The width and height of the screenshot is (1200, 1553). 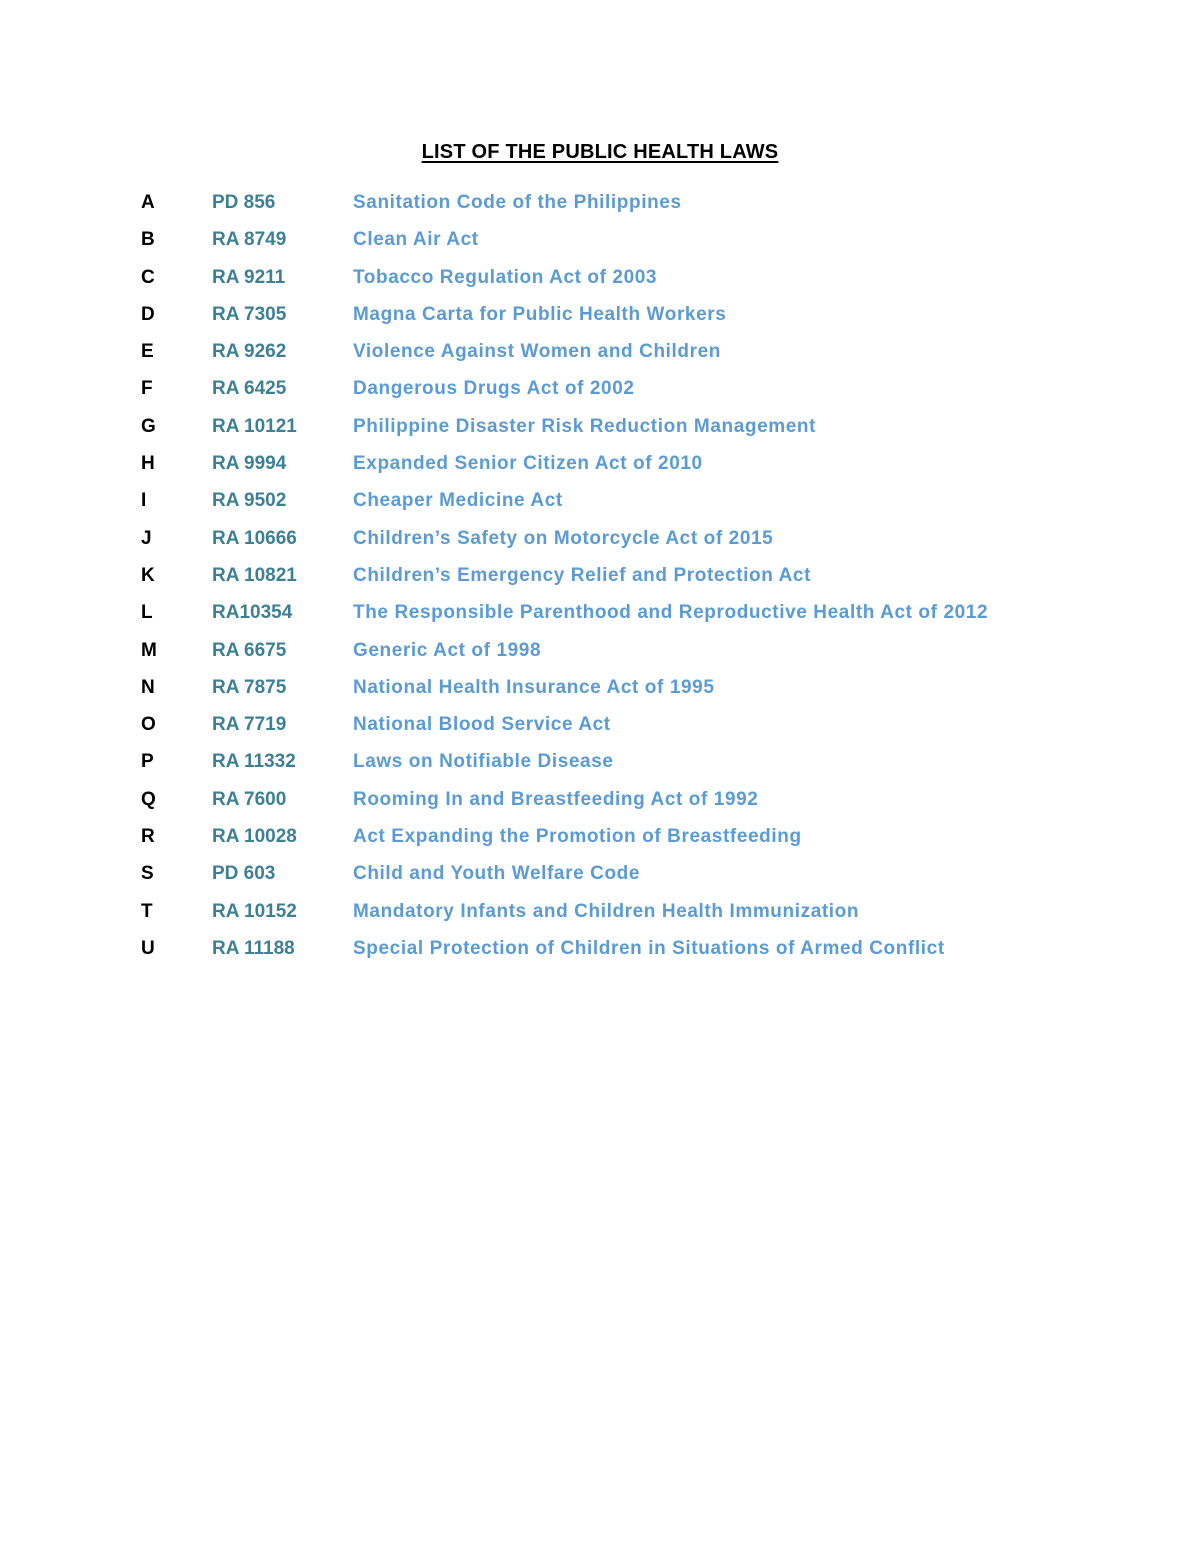 What do you see at coordinates (244, 874) in the screenshot?
I see `law-number: PD 603` at bounding box center [244, 874].